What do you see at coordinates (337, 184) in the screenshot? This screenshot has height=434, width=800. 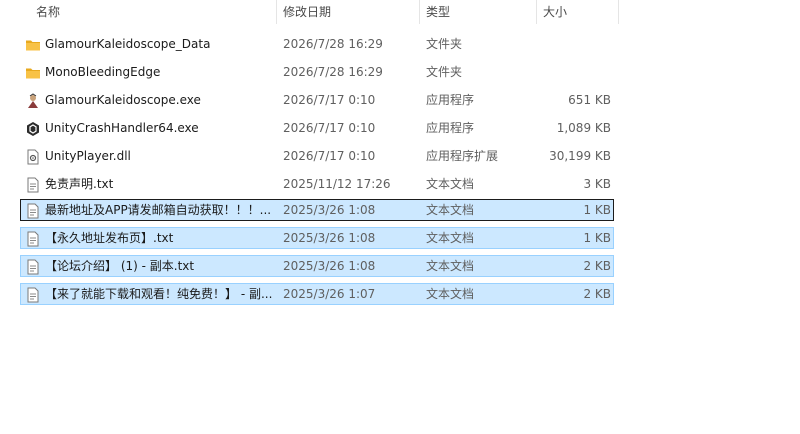 I see `file-date: 2025/11/12 17:26` at bounding box center [337, 184].